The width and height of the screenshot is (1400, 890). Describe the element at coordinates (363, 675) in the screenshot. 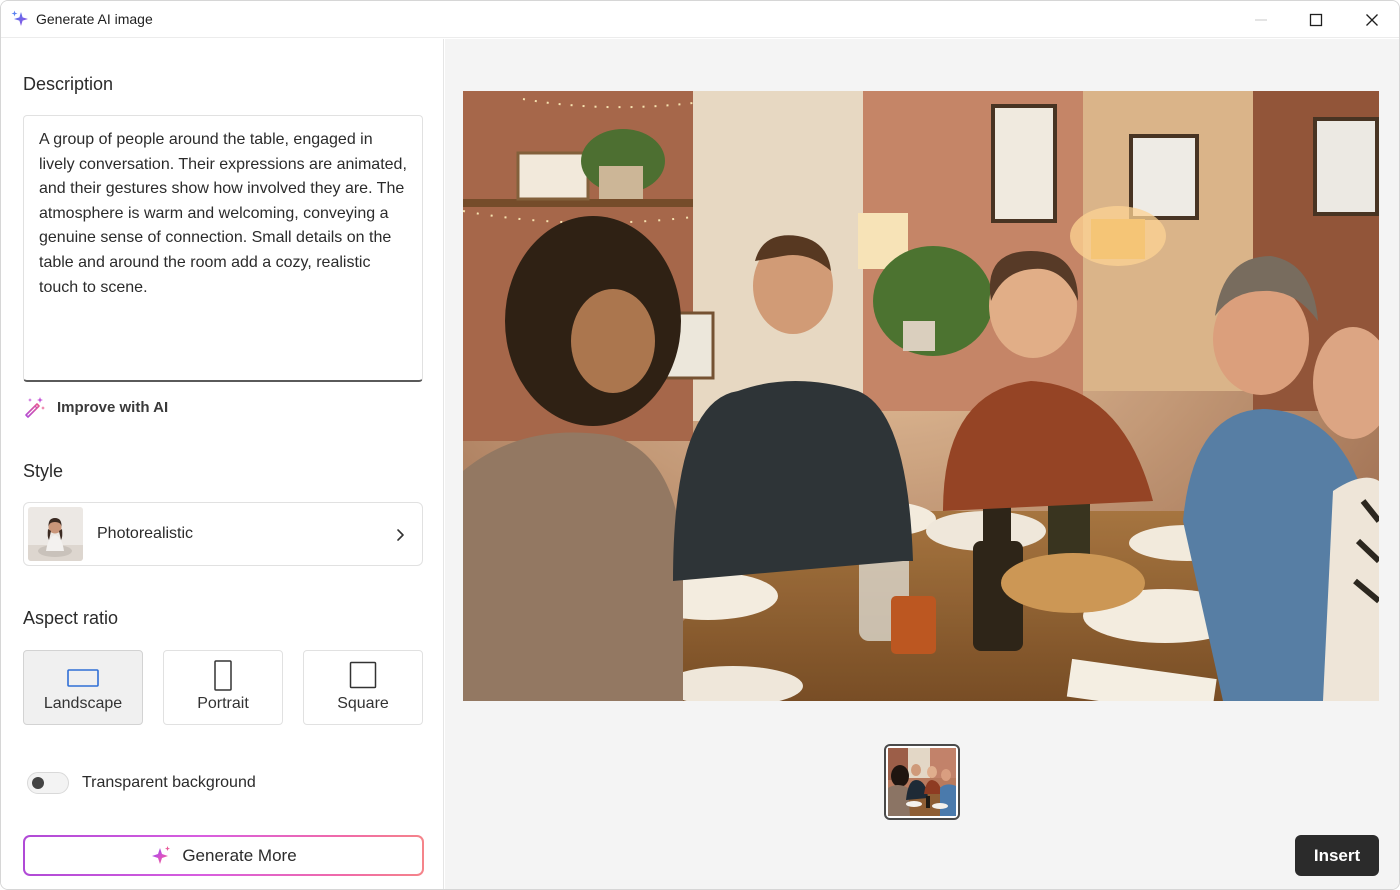

I see `square-icon` at that location.